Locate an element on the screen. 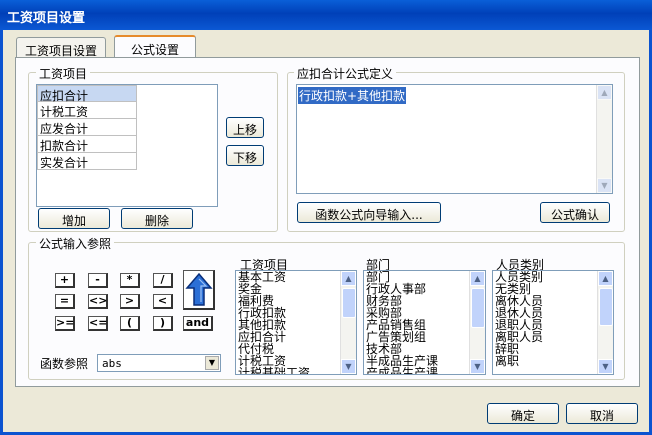 This screenshot has height=435, width=652. staff-list-scrollbar: ▲ ▼ is located at coordinates (605, 322).